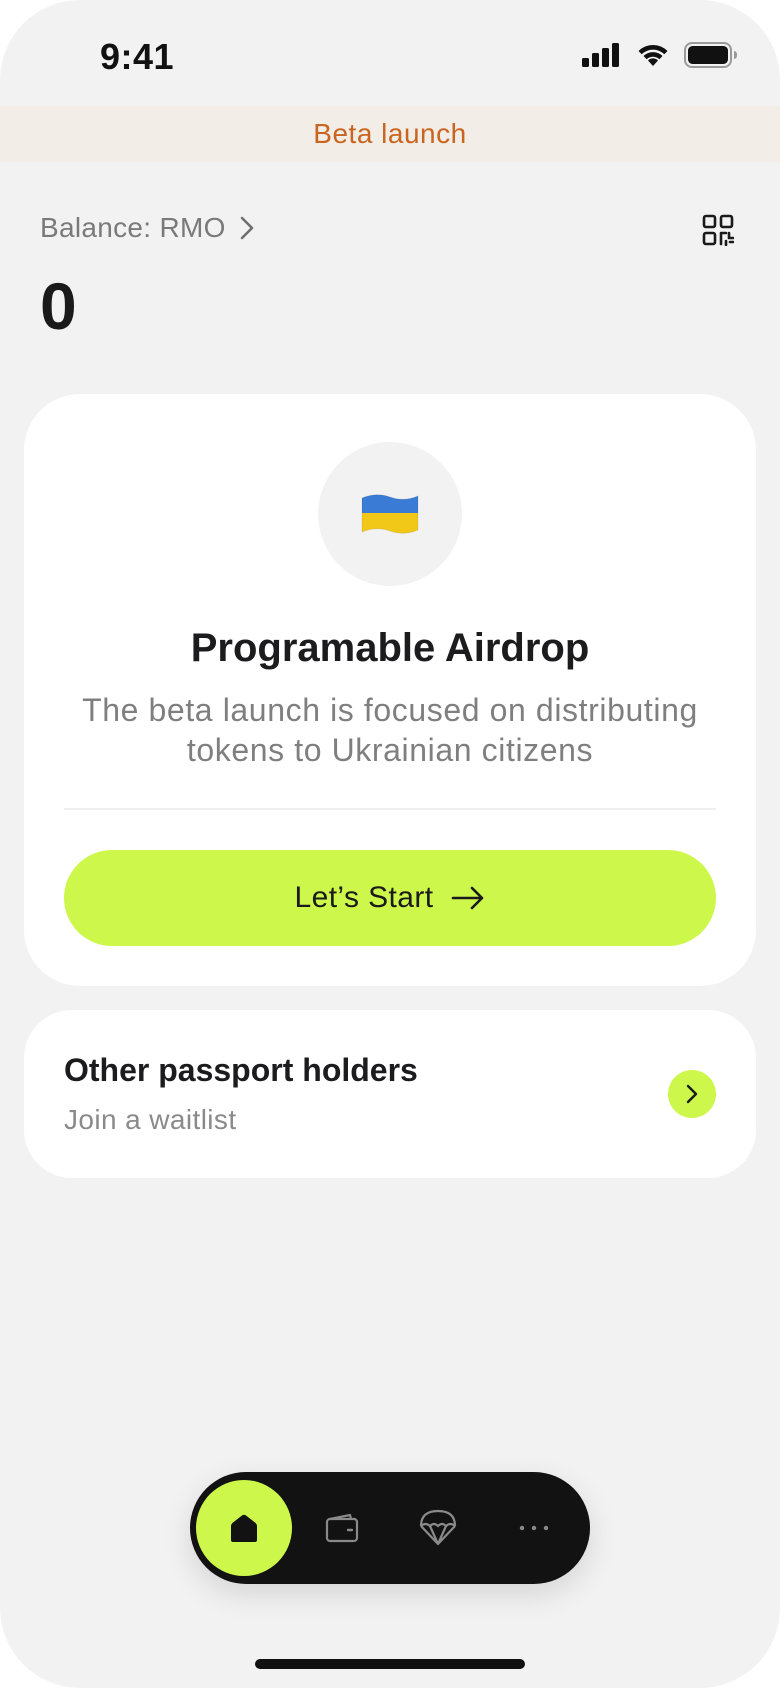  What do you see at coordinates (364, 897) in the screenshot?
I see `lets-start-label: Let’s Start` at bounding box center [364, 897].